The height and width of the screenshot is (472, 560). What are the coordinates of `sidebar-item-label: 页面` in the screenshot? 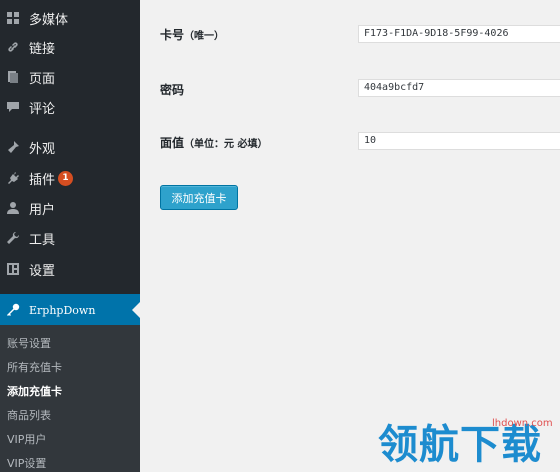 It's located at (42, 79).